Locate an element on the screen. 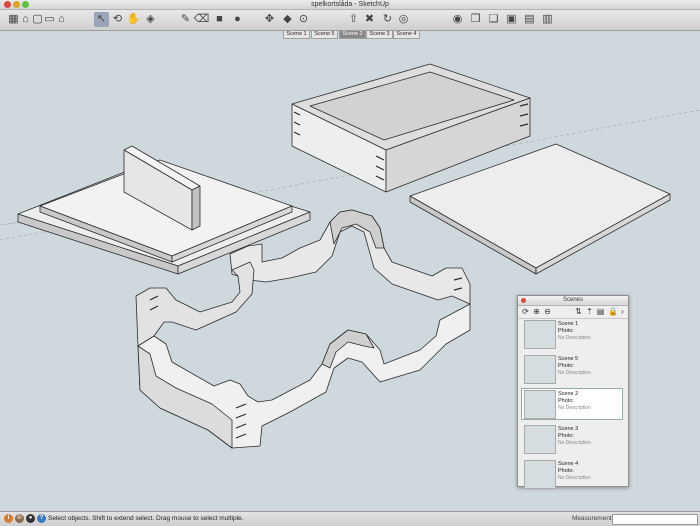 The height and width of the screenshot is (526, 700). layers-icon: ▣ is located at coordinates (511, 19).